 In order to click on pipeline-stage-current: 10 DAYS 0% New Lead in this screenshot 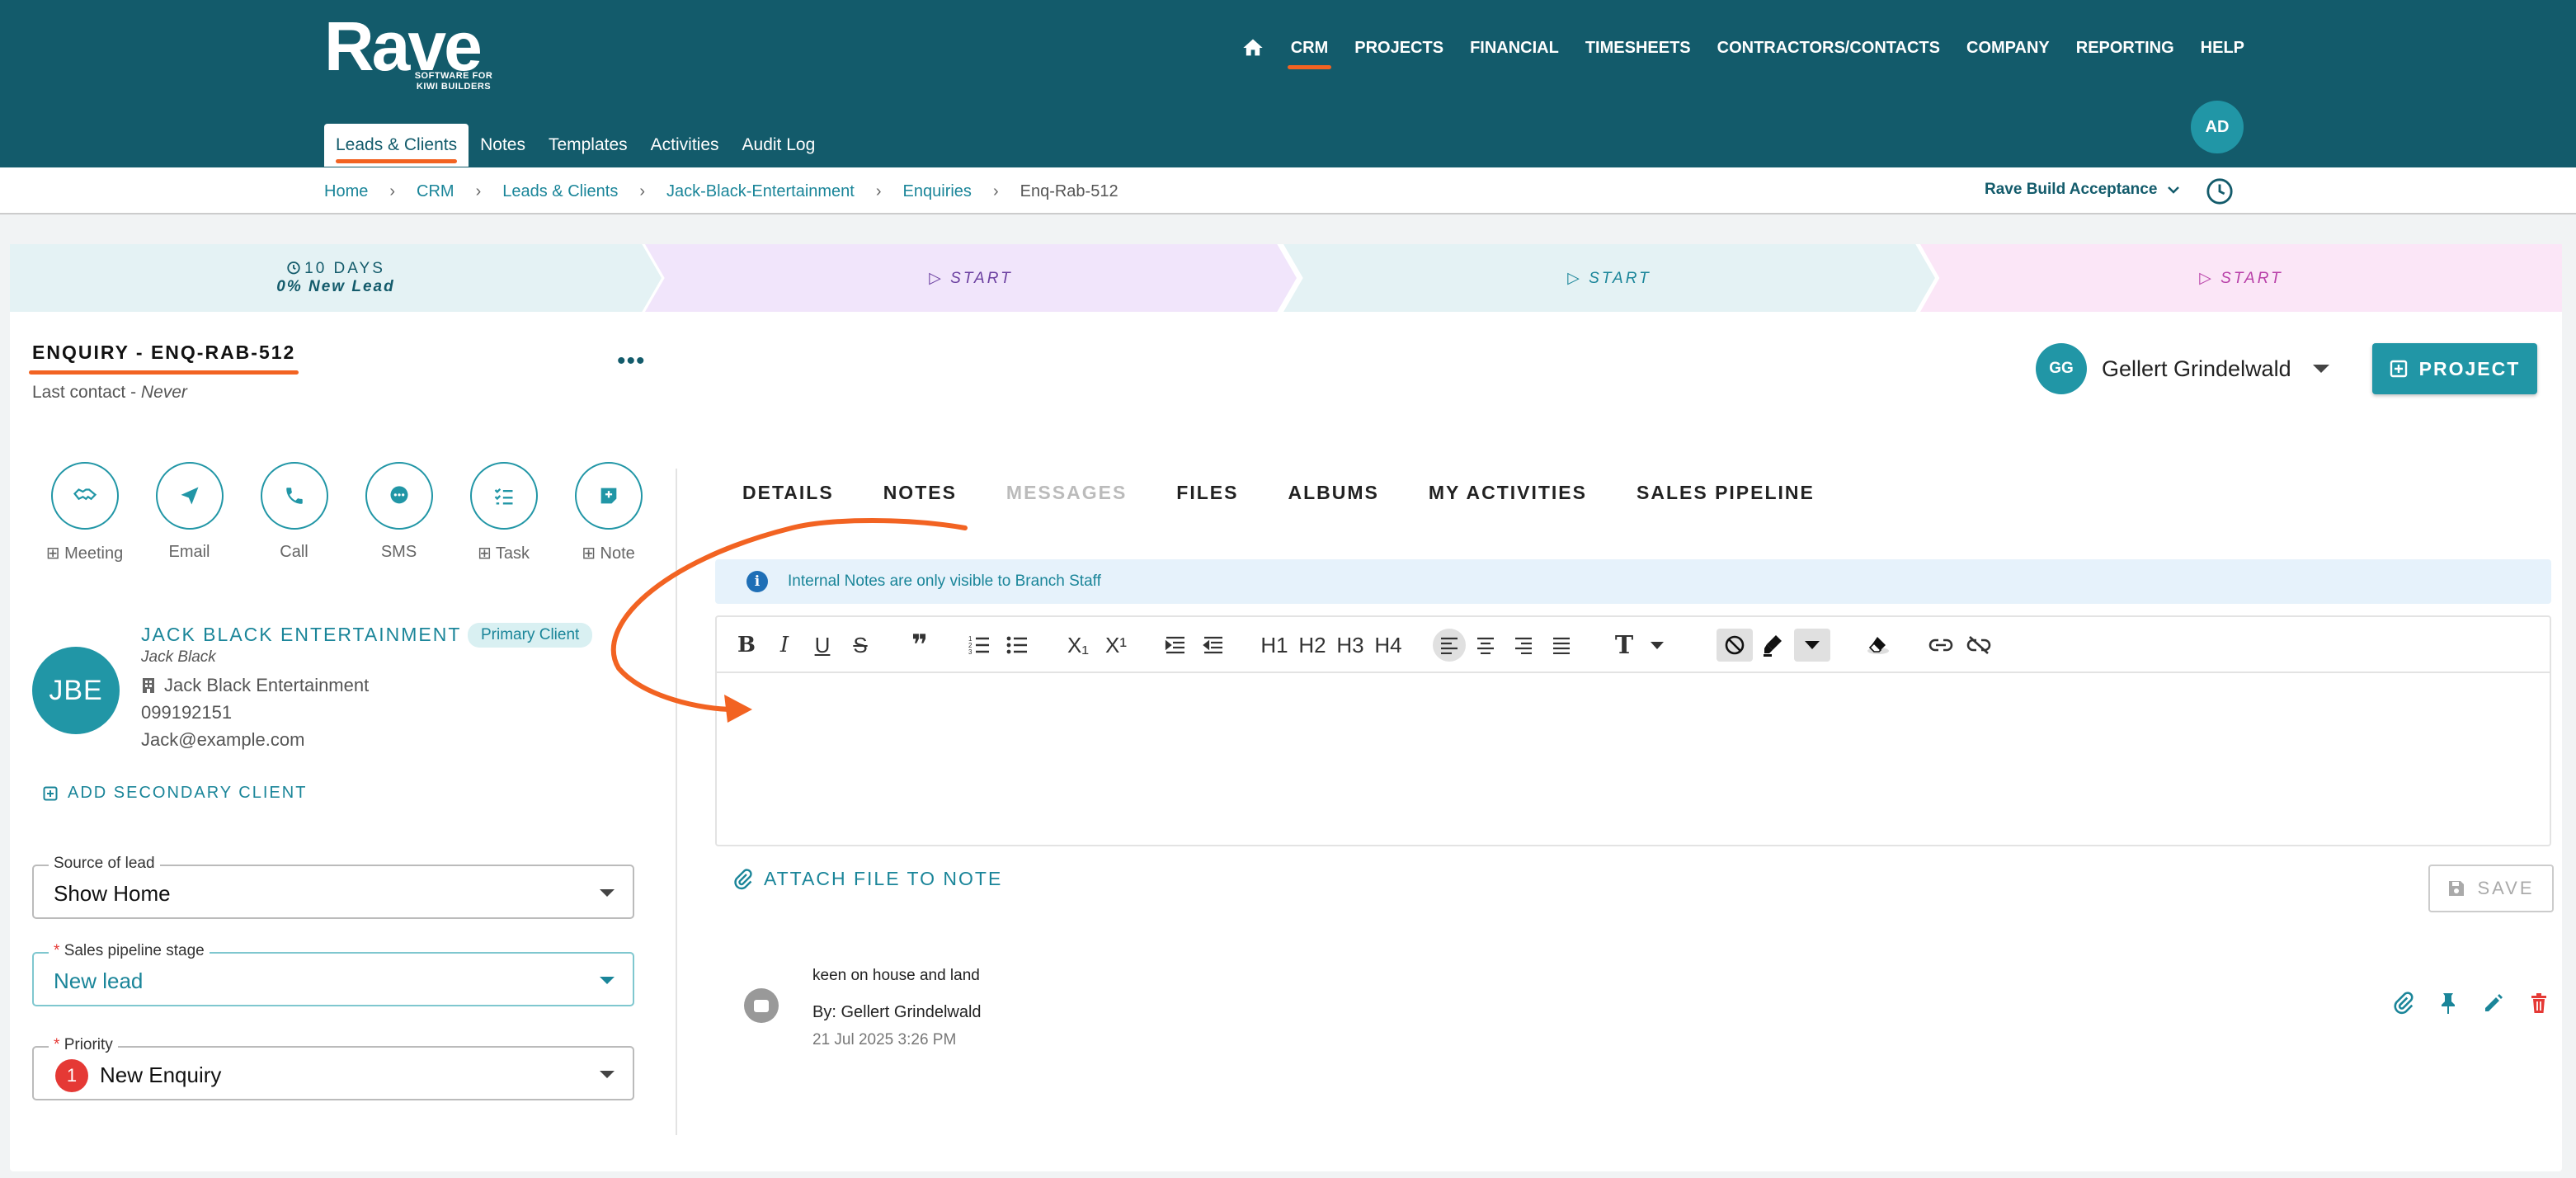, I will do `click(336, 278)`.